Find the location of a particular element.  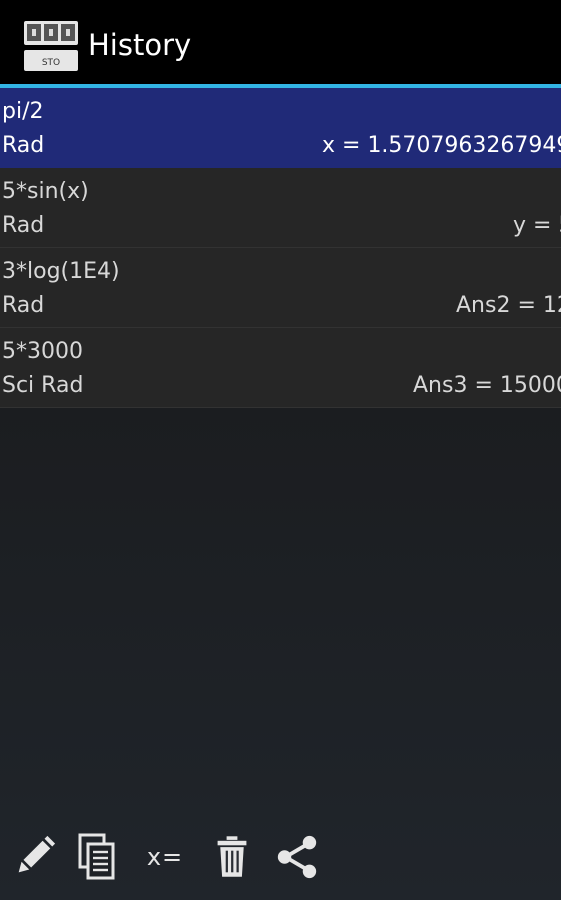

calculator-app-icon: STO is located at coordinates (51, 46).